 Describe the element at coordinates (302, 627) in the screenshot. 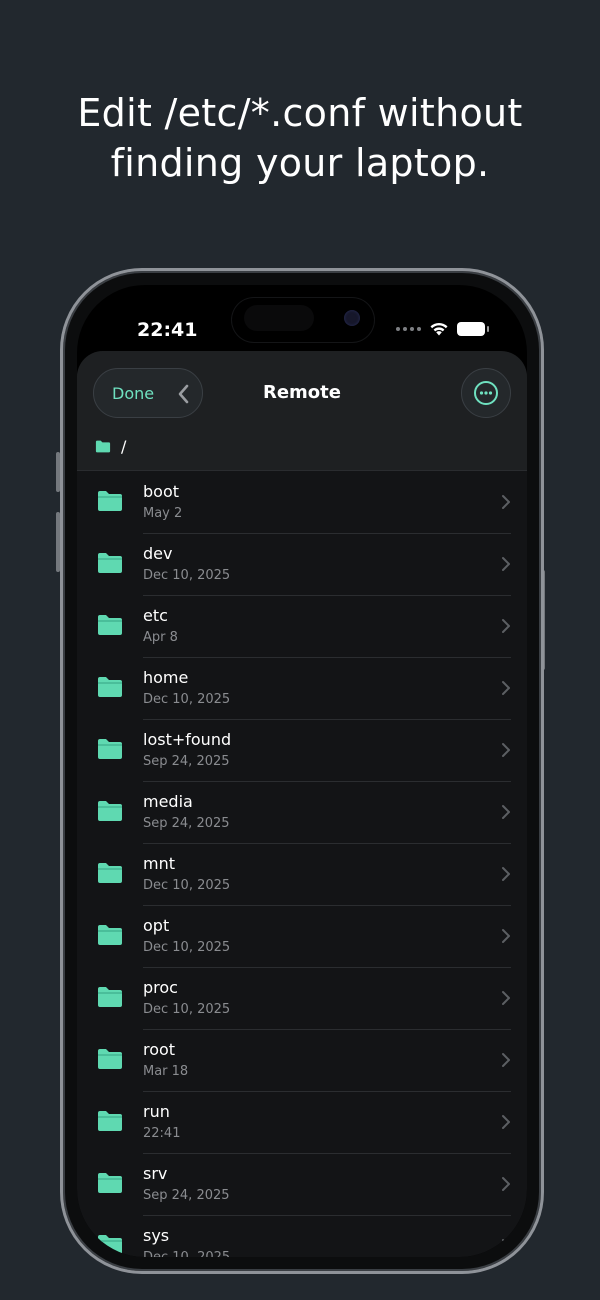

I see `list-item-2: etc Apr 8` at that location.